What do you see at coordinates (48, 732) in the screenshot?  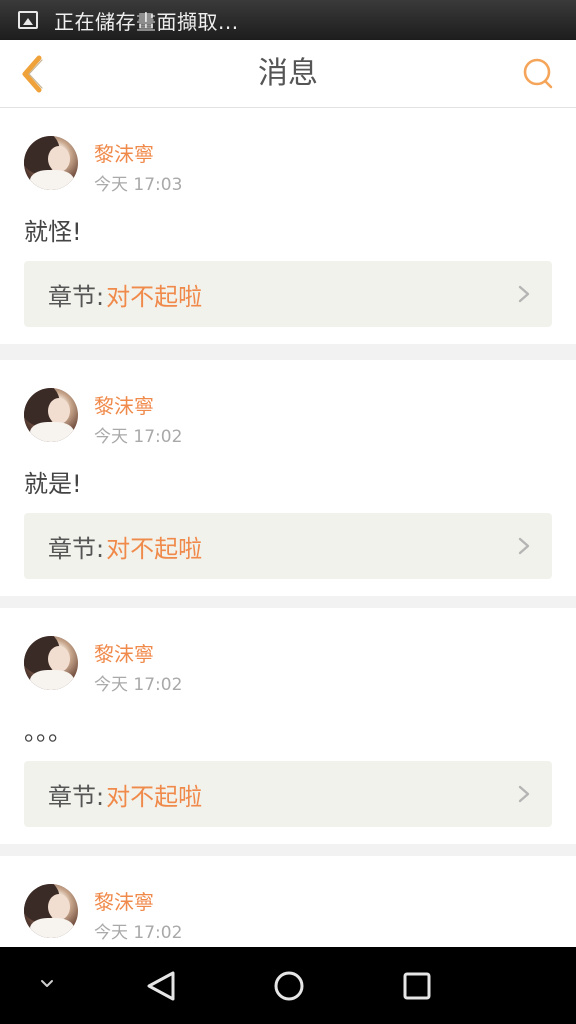 I see `message-content: 。。。` at bounding box center [48, 732].